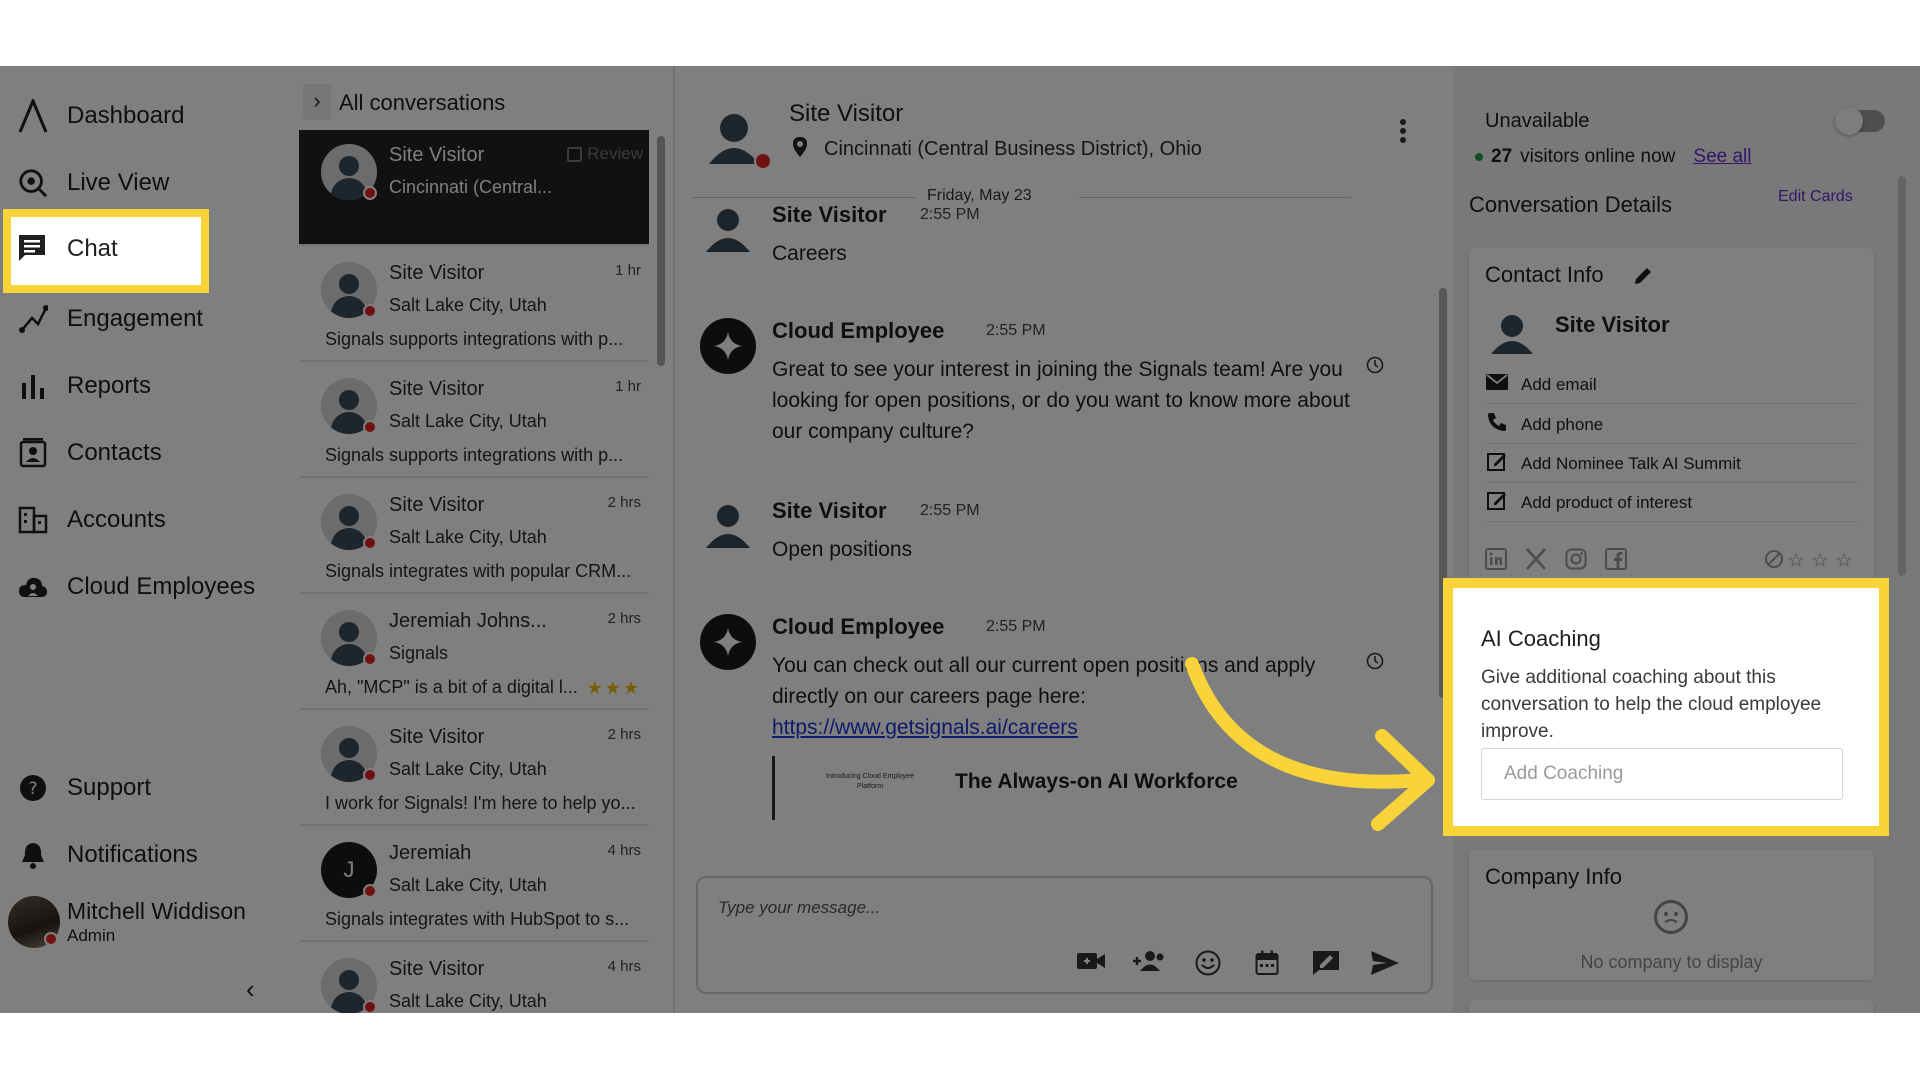  Describe the element at coordinates (1774, 562) in the screenshot. I see `clear-rating-icon` at that location.